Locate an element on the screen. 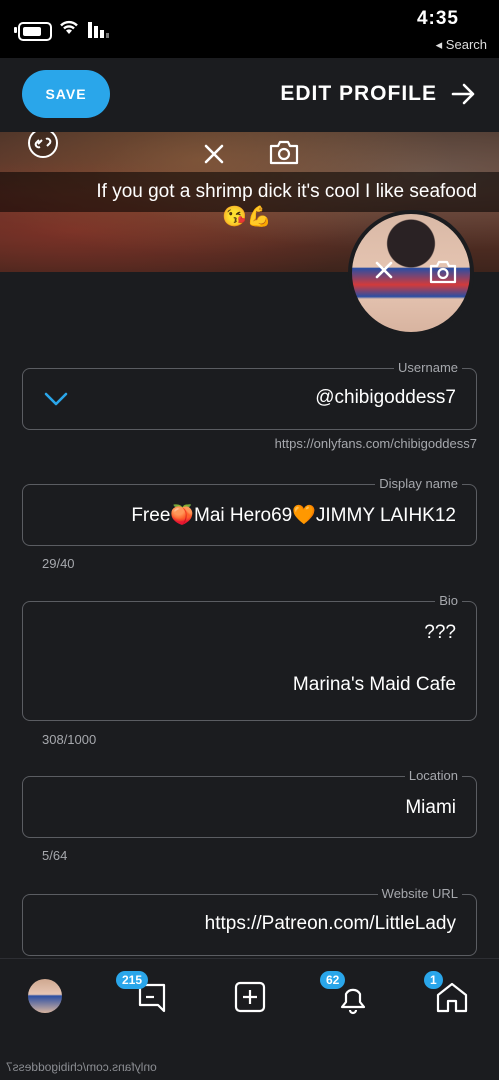  bottom-navigation: 215 62 1 is located at coordinates (249, 998).